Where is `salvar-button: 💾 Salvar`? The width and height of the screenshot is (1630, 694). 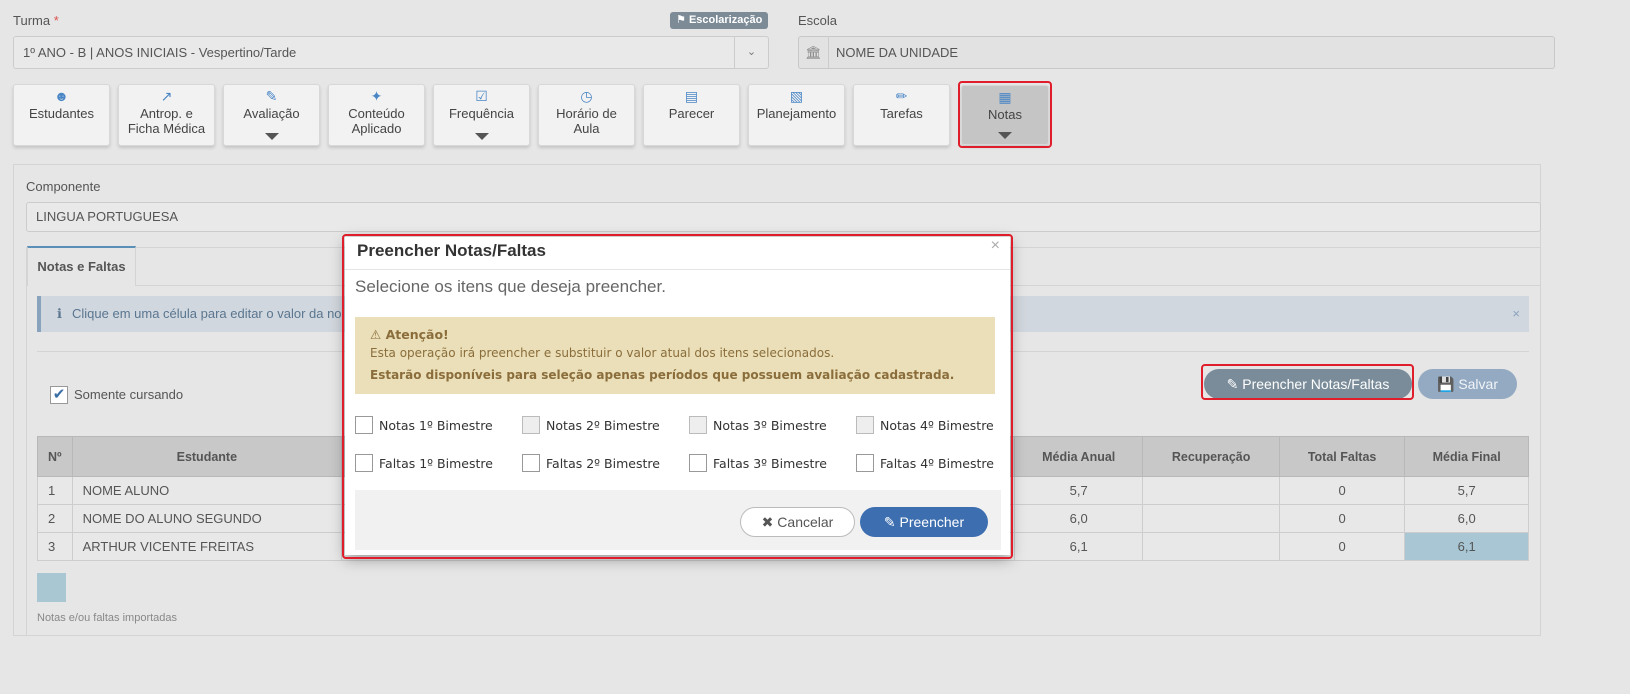 salvar-button: 💾 Salvar is located at coordinates (1467, 384).